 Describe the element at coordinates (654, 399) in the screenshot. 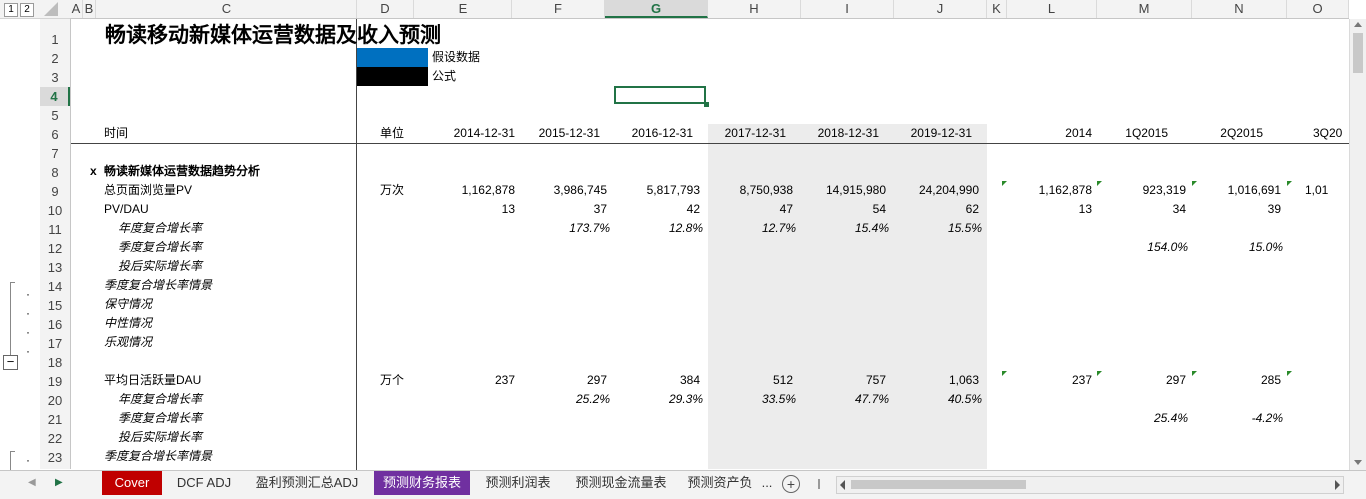

I see `value-cell: 29.3%` at that location.